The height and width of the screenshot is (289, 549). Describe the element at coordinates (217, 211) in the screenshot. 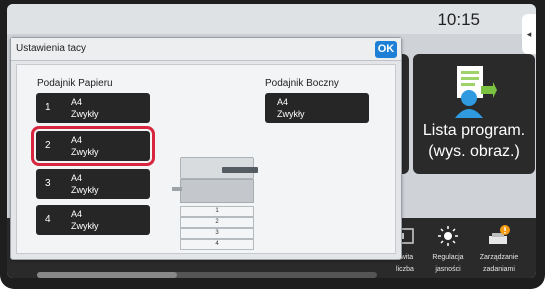

I see `printer-cassette-1: 1` at that location.